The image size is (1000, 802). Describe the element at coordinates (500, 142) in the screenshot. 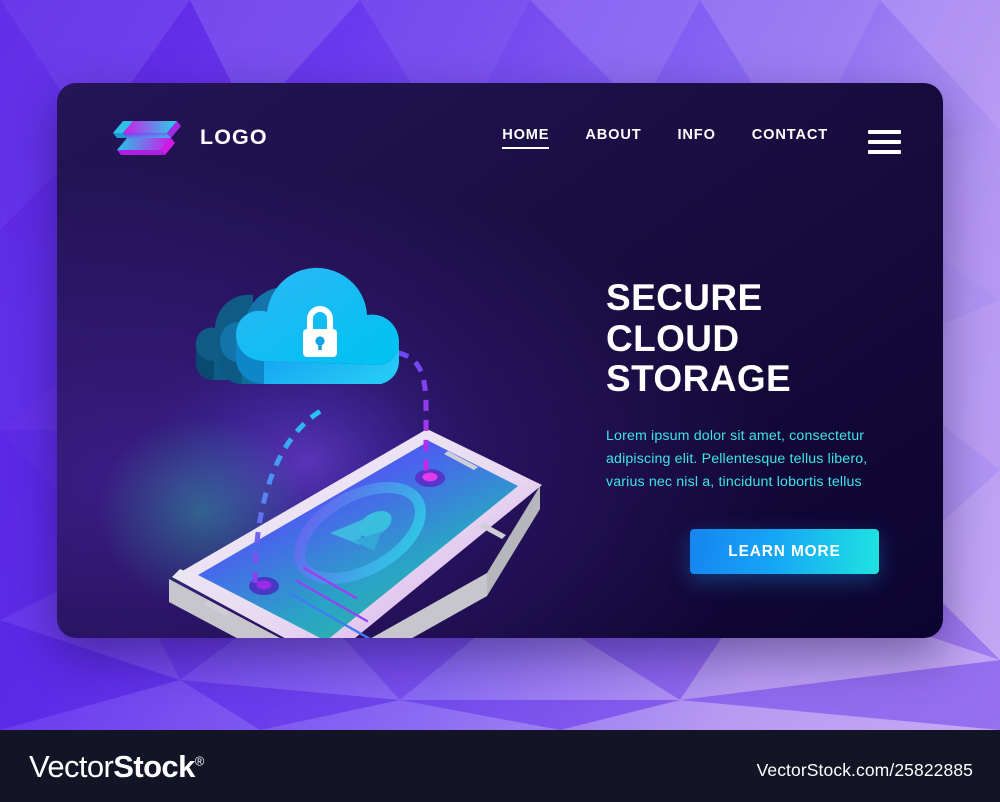

I see `navigation-bar: LOGO HOME ABOUT INFO CONTACT` at that location.